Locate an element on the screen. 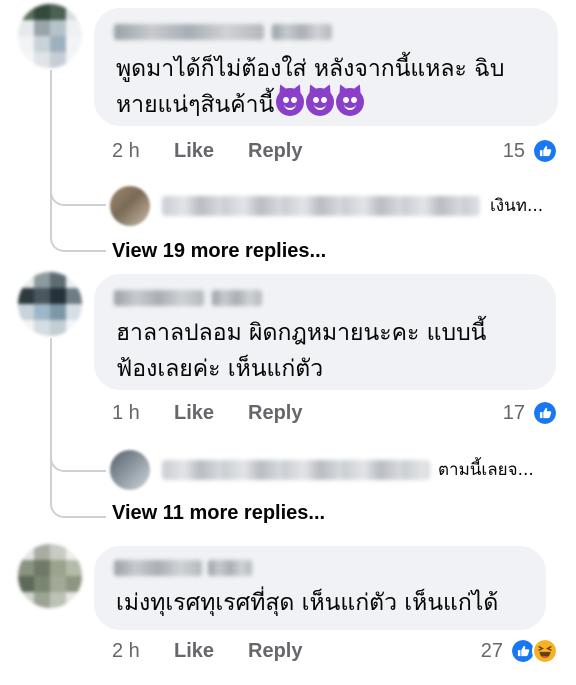 This screenshot has height=685, width=576. comment-text: ฟ้องเลยค่ะ เห็นแก่ตัว is located at coordinates (220, 369).